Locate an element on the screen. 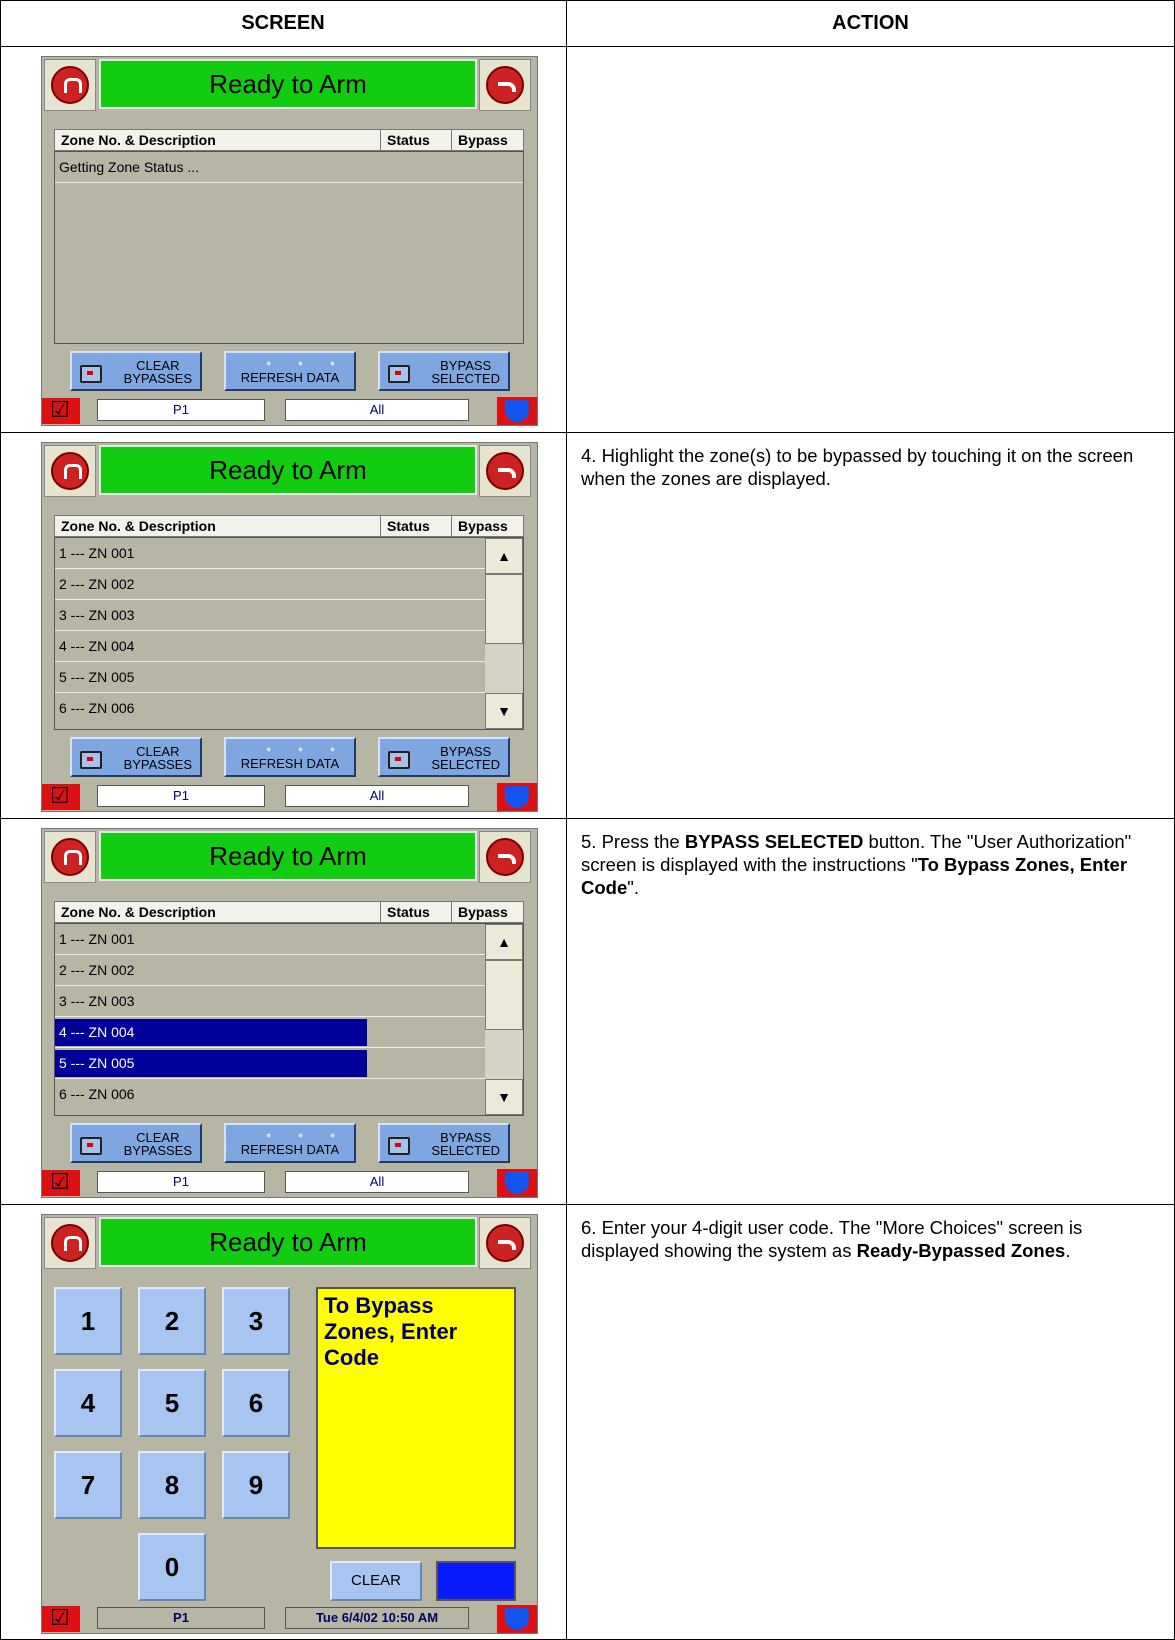  column-header-screen: SCREEN is located at coordinates (283, 23).